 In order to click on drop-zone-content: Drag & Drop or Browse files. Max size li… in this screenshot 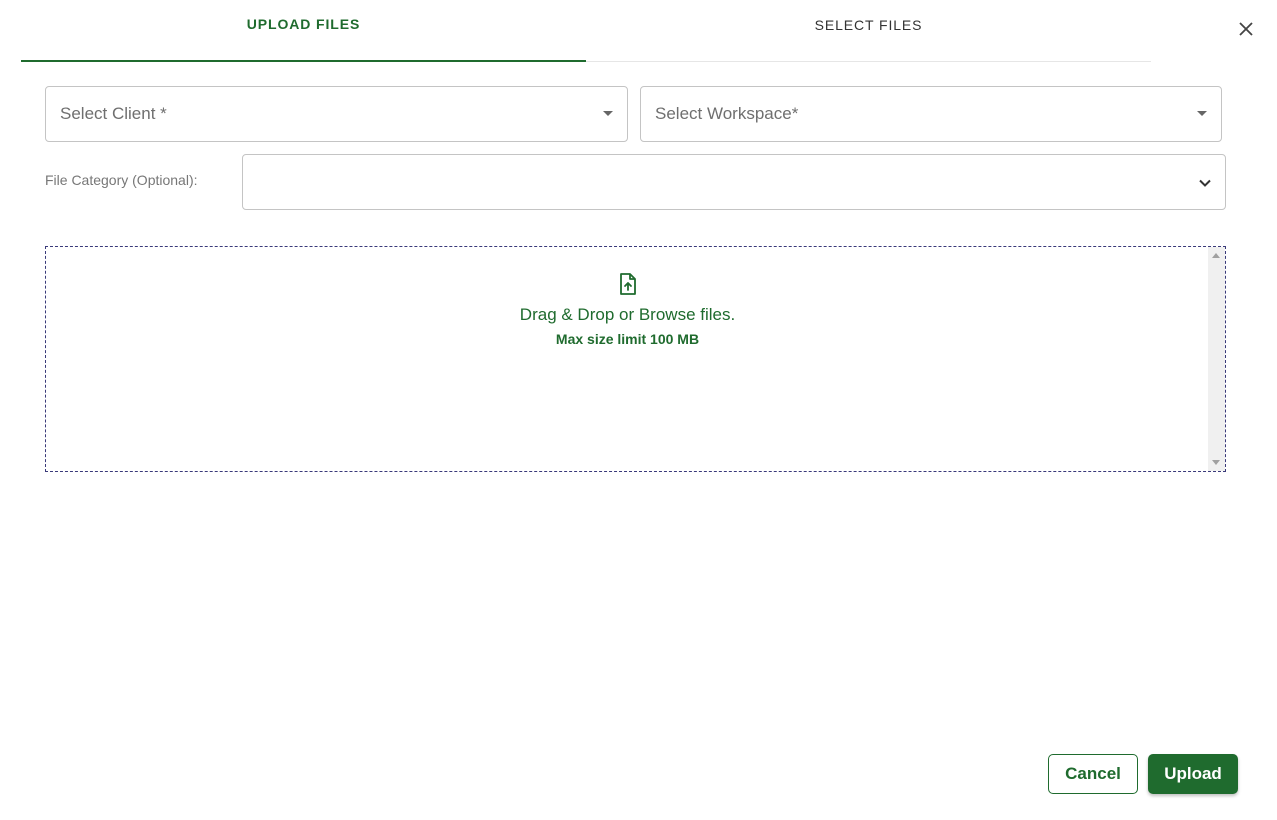, I will do `click(627, 310)`.